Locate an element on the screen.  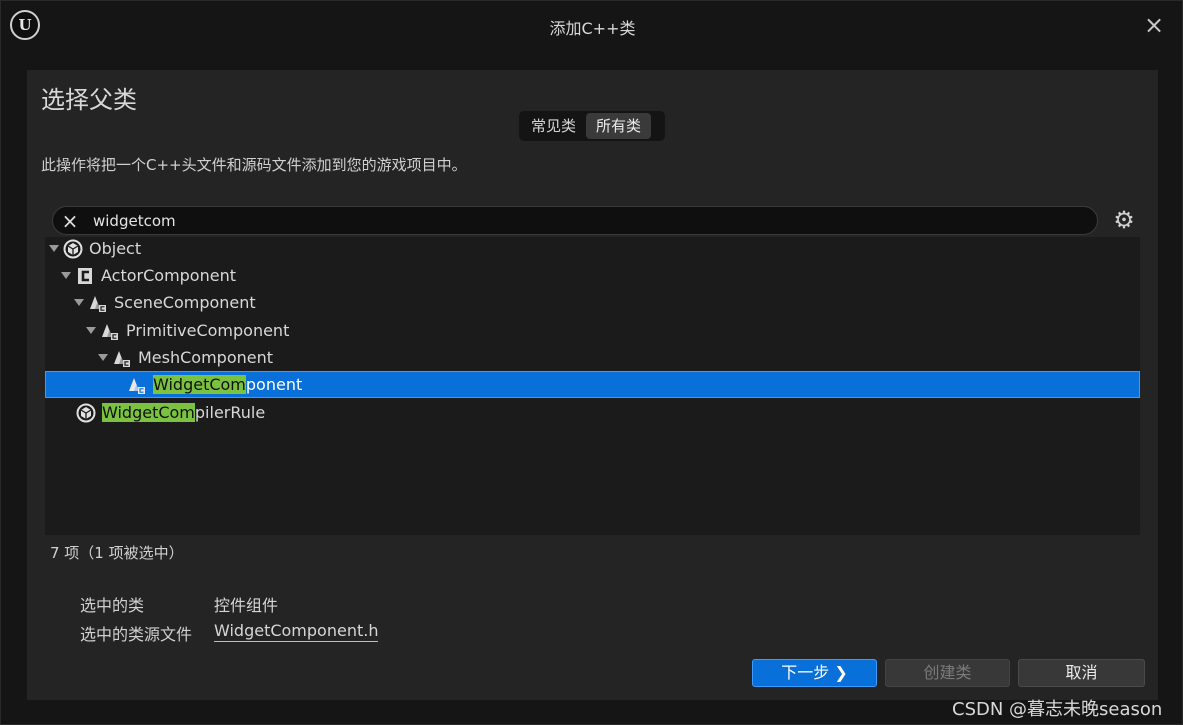
selected-source-label: 选中的类源文件 is located at coordinates (136, 634).